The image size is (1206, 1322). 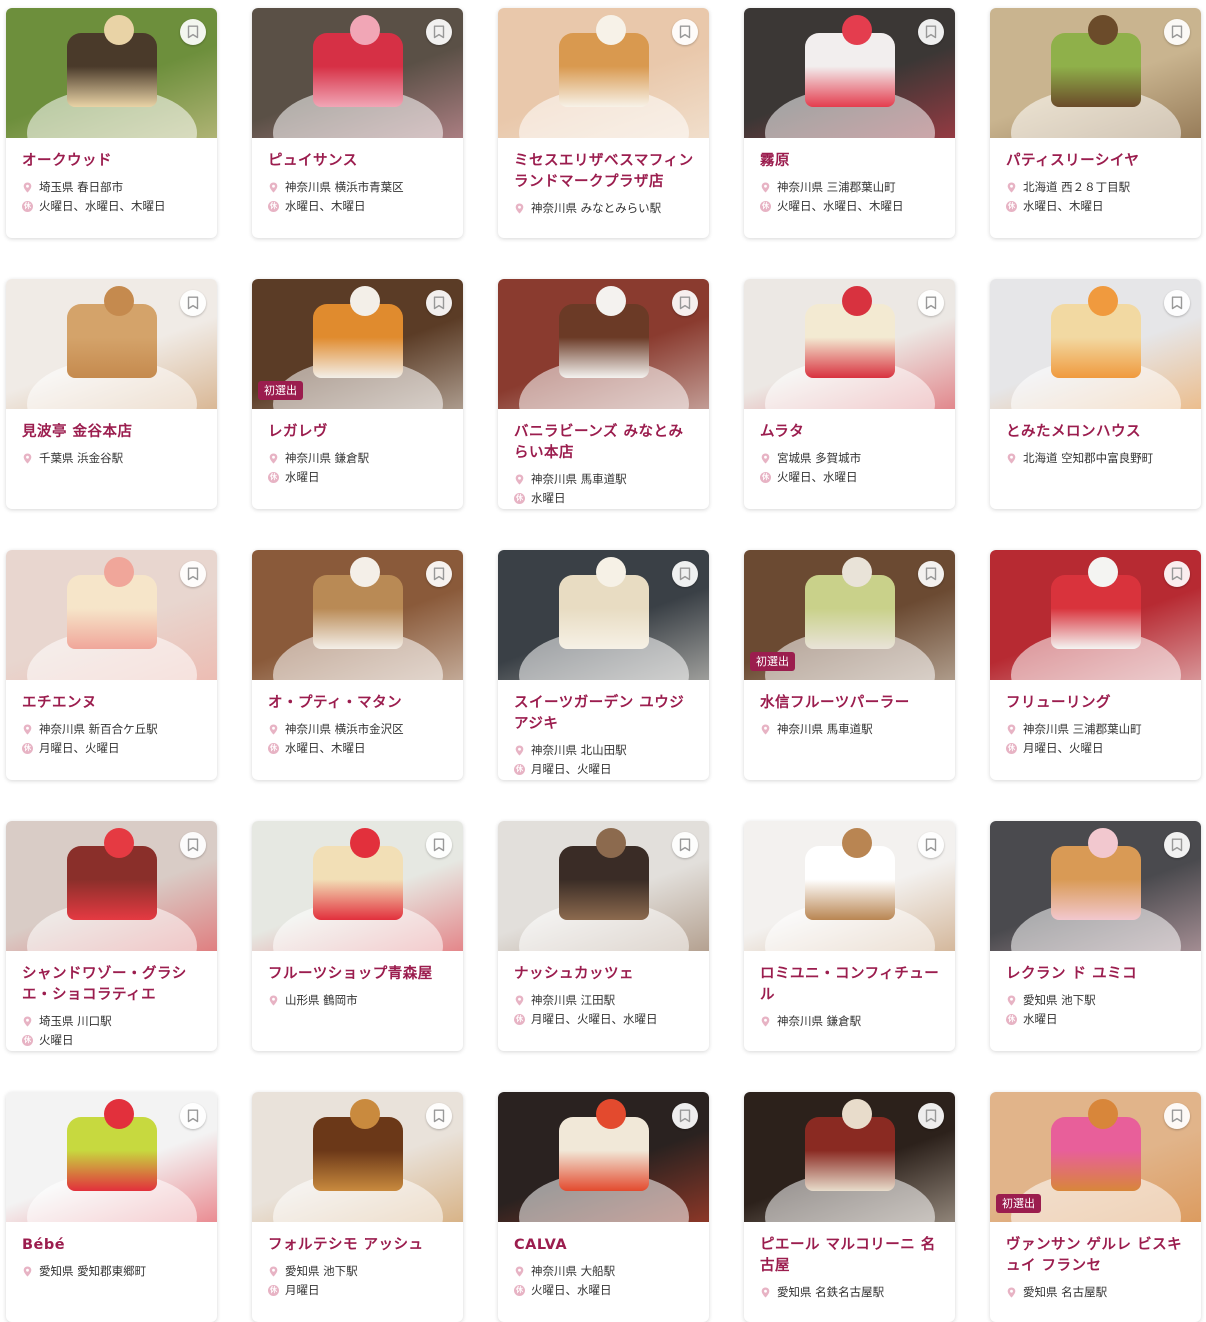 What do you see at coordinates (1096, 703) in the screenshot?
I see `shop-name: フリューリング` at bounding box center [1096, 703].